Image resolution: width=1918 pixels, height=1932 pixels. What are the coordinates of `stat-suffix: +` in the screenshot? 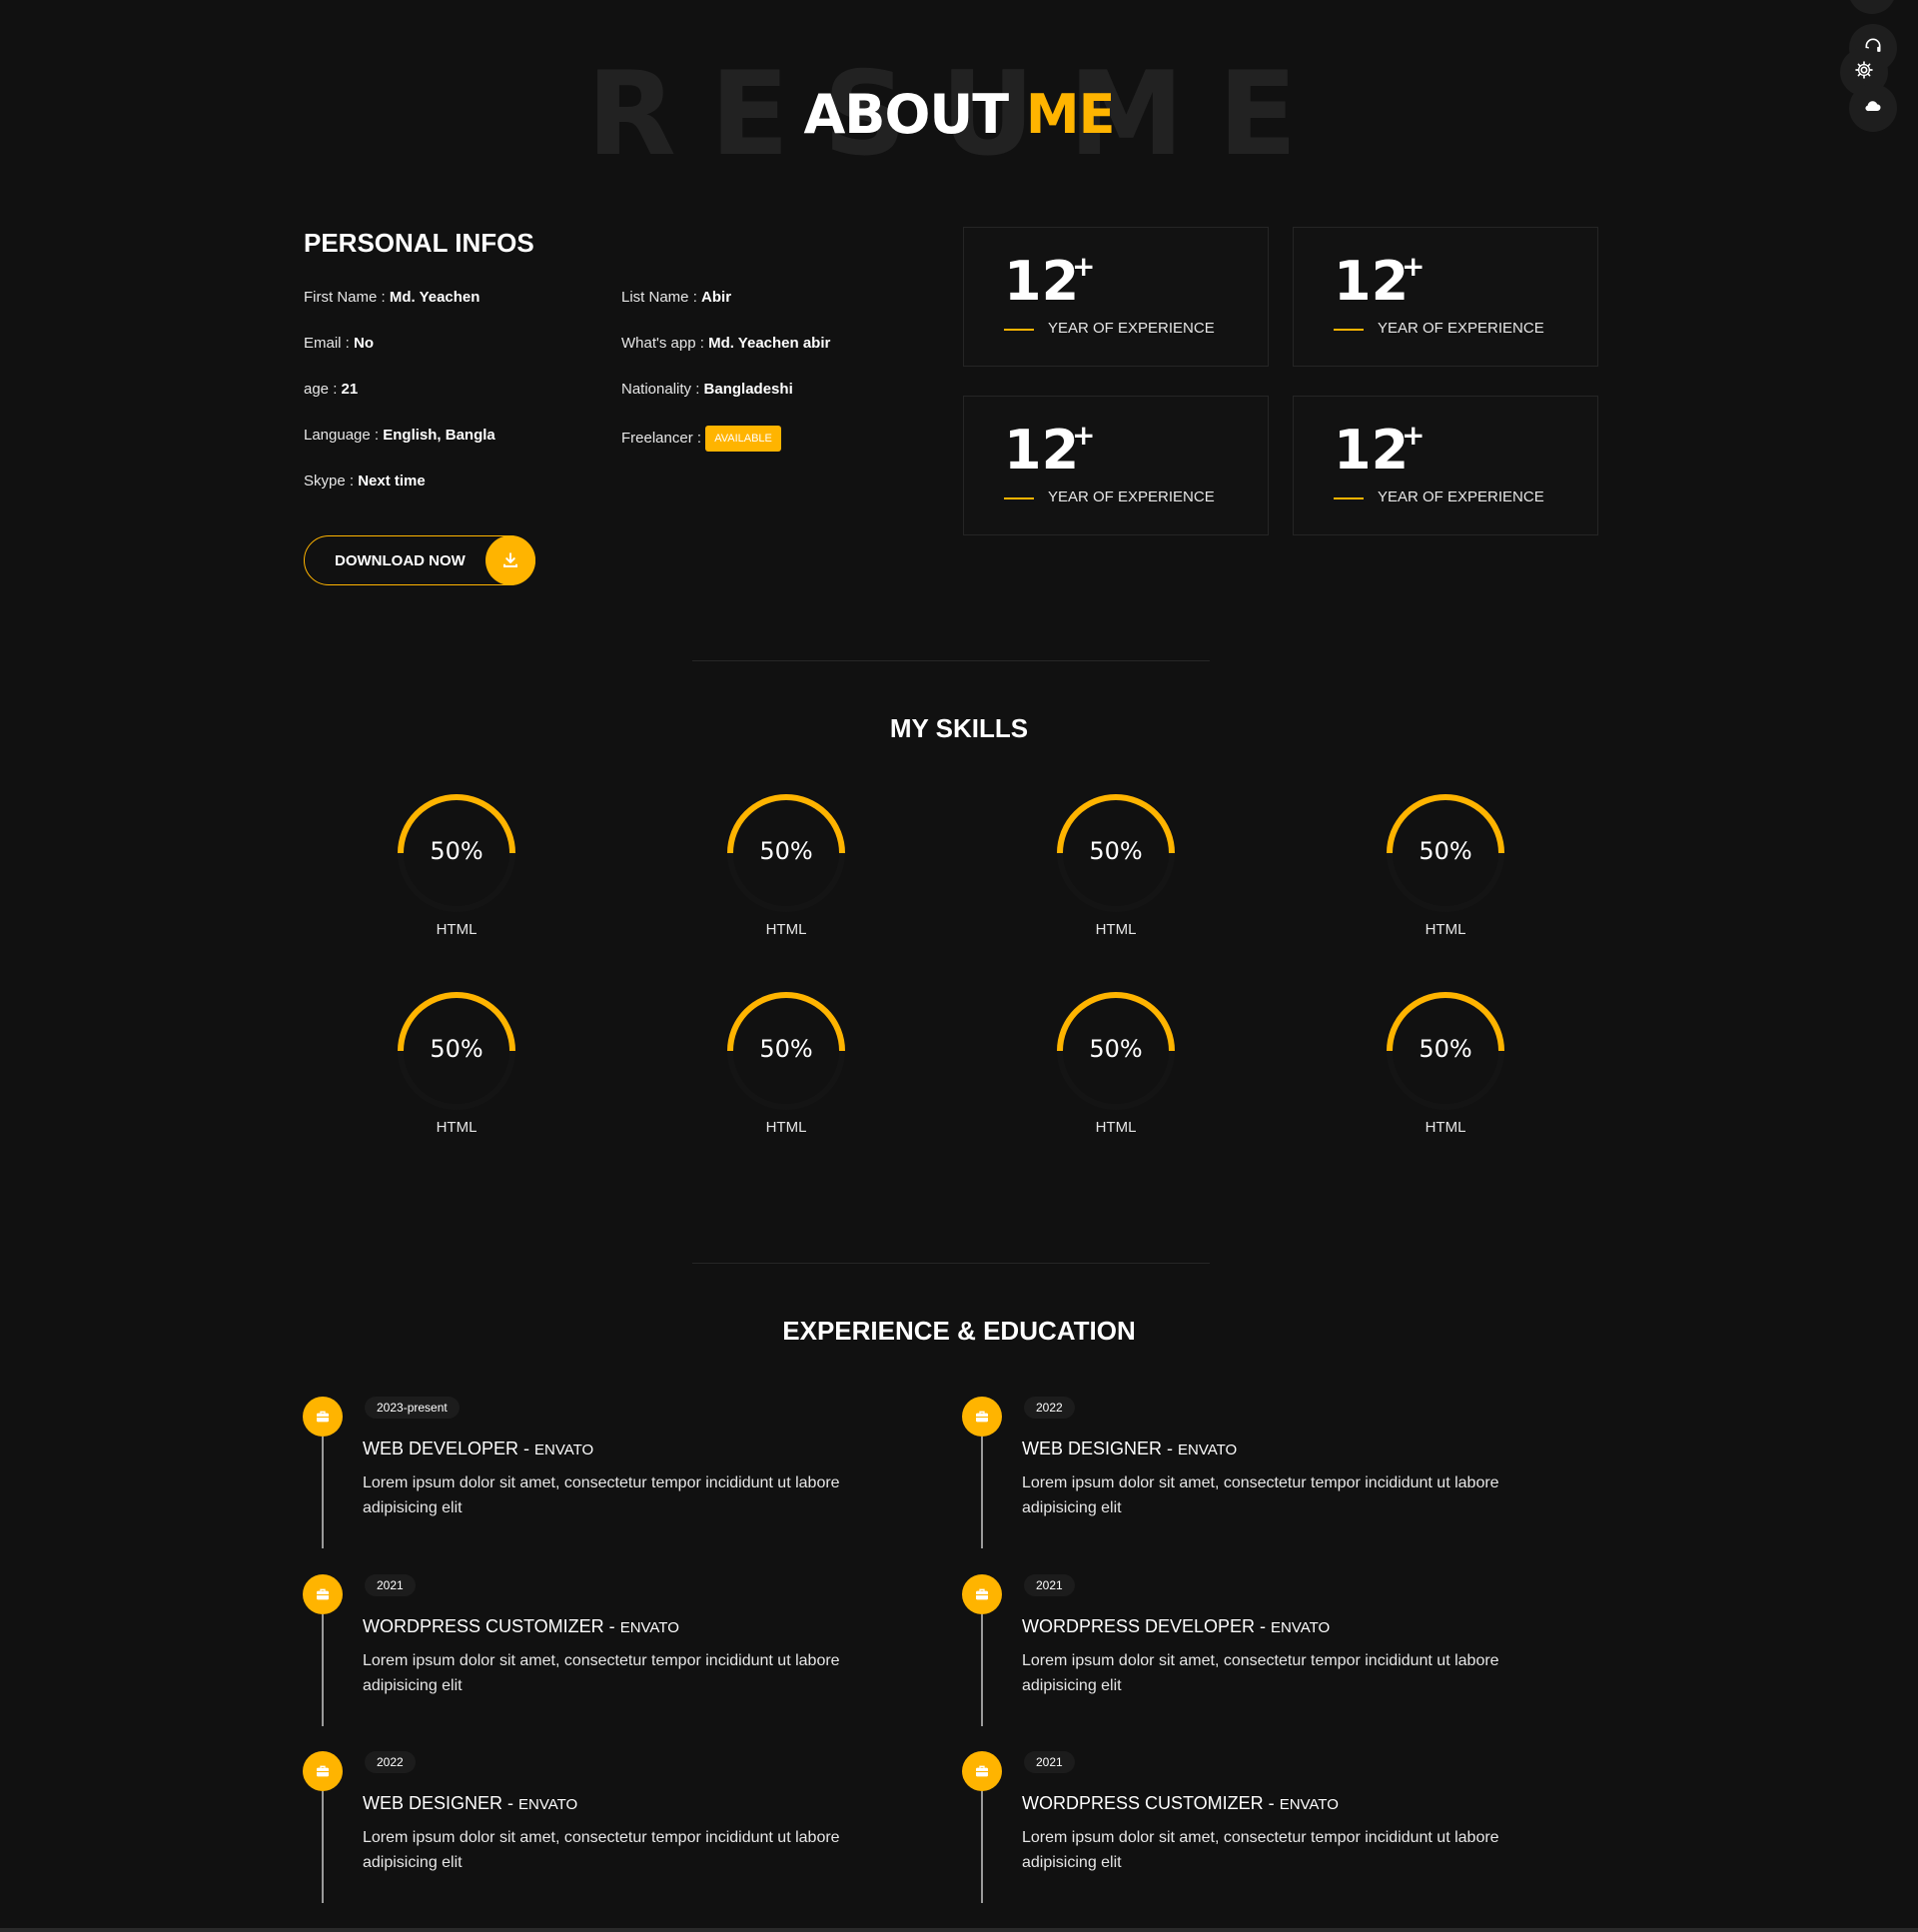 It's located at (1084, 266).